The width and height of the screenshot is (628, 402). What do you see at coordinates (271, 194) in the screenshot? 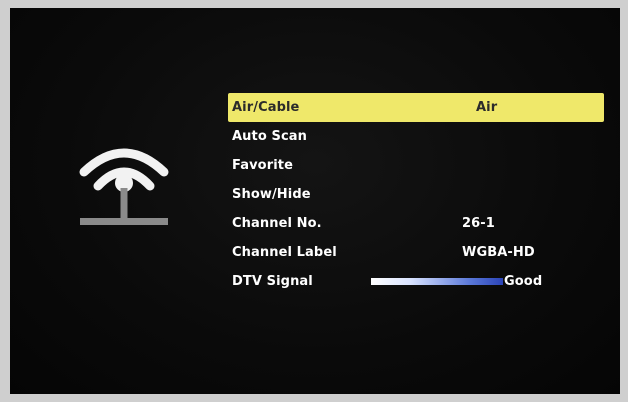
I see `menu-item-label: Show/Hide` at bounding box center [271, 194].